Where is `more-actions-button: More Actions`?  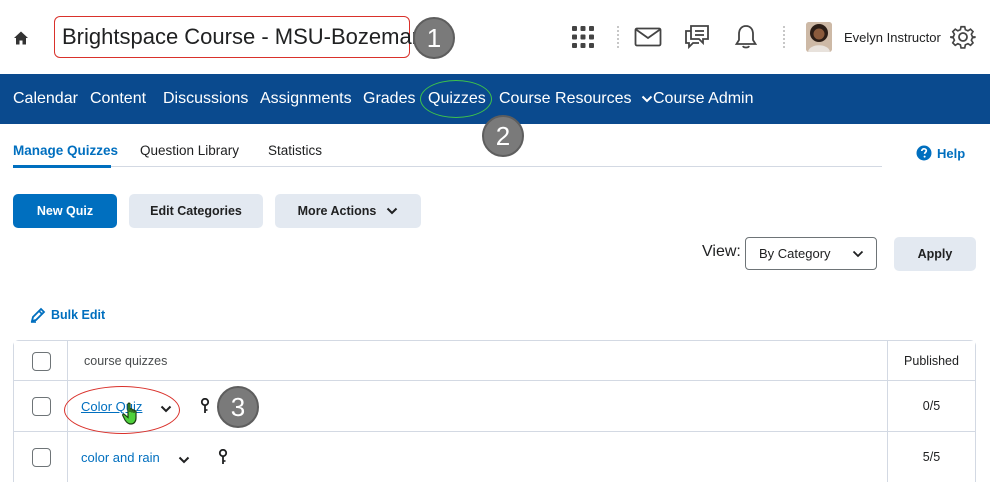
more-actions-button: More Actions is located at coordinates (348, 211).